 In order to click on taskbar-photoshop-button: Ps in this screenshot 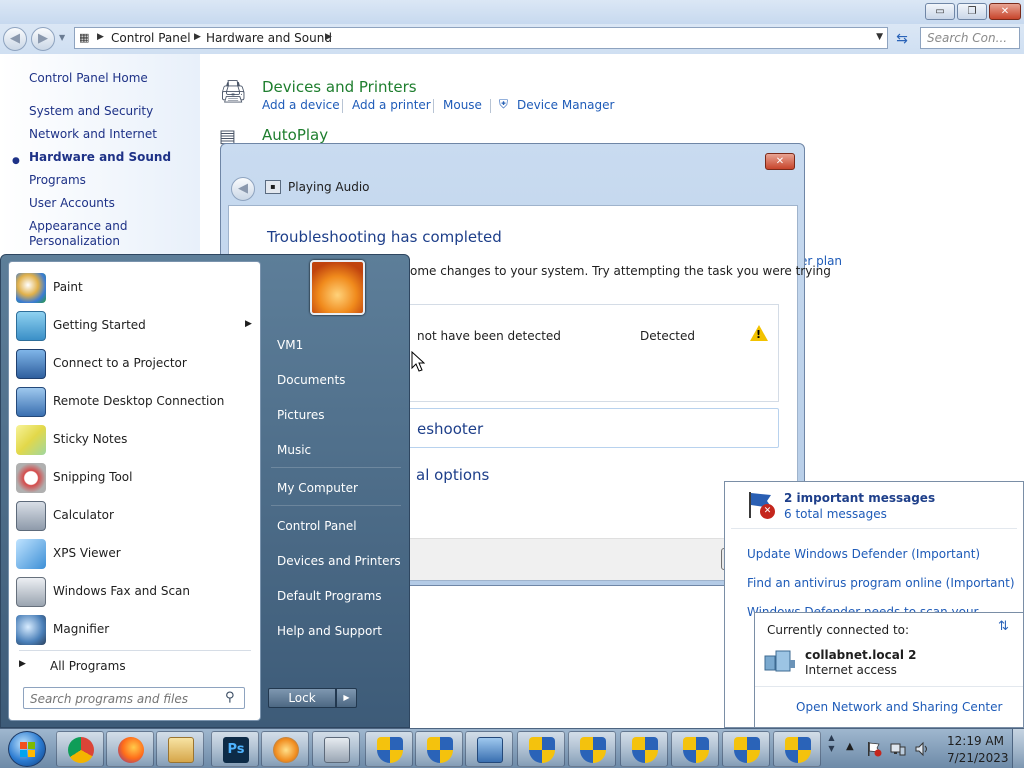, I will do `click(235, 749)`.